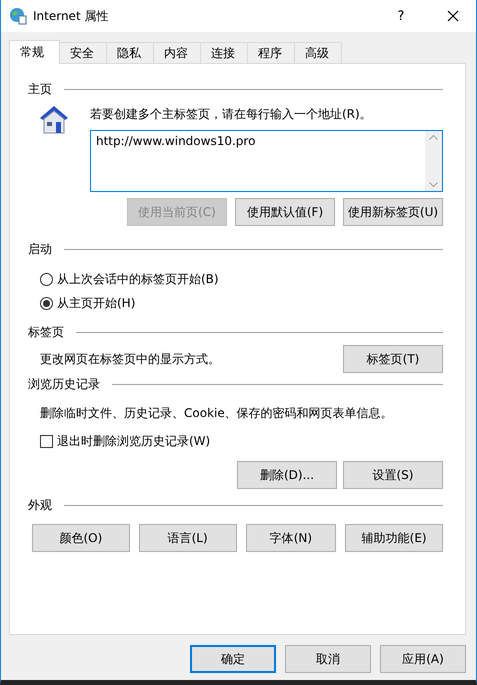 The image size is (477, 685). Describe the element at coordinates (401, 16) in the screenshot. I see `help-button: ?` at that location.